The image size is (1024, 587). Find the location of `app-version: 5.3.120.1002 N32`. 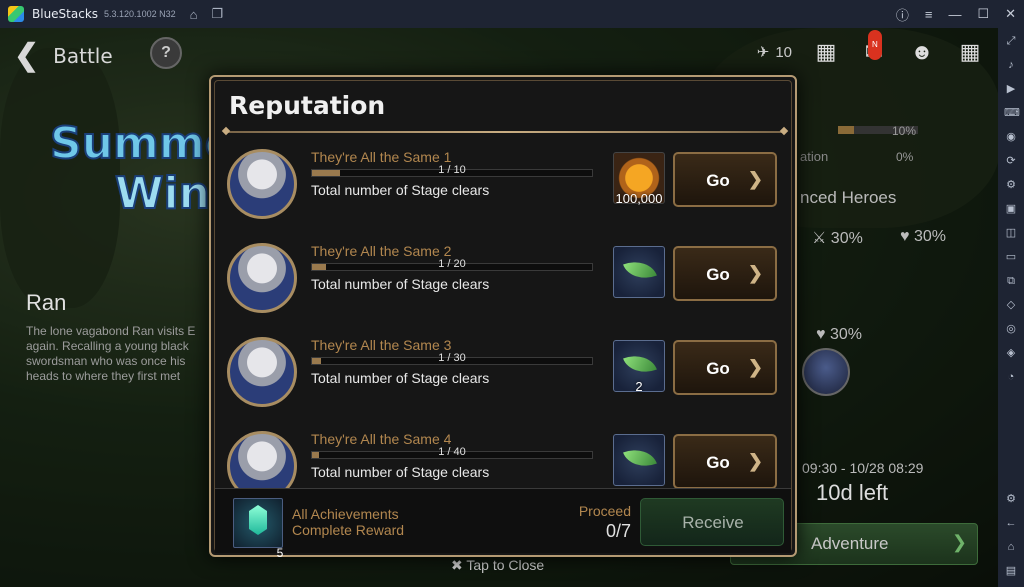

app-version: 5.3.120.1002 N32 is located at coordinates (140, 14).